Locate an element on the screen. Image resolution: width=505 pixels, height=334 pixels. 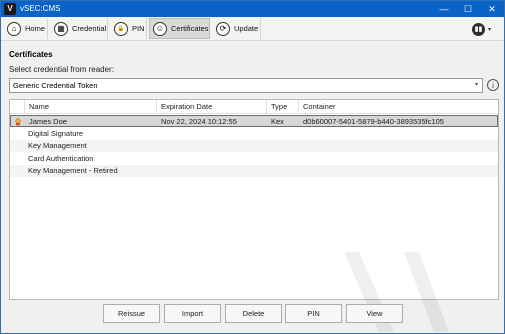
toolbar-certificates-button: ☺ Certificates is located at coordinates (179, 28).